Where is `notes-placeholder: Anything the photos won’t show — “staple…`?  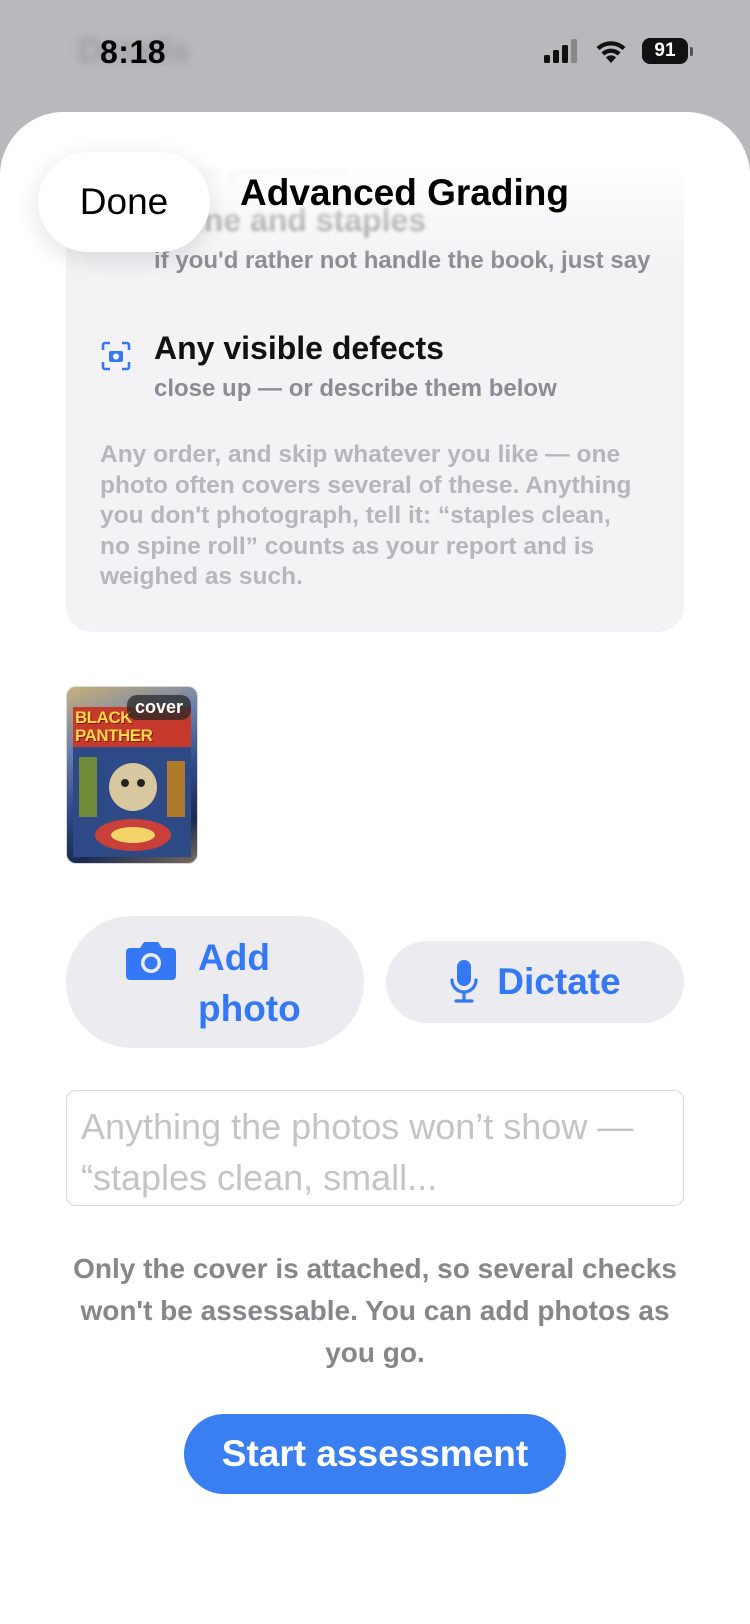
notes-placeholder: Anything the photos won’t show — “staple… is located at coordinates (357, 1152).